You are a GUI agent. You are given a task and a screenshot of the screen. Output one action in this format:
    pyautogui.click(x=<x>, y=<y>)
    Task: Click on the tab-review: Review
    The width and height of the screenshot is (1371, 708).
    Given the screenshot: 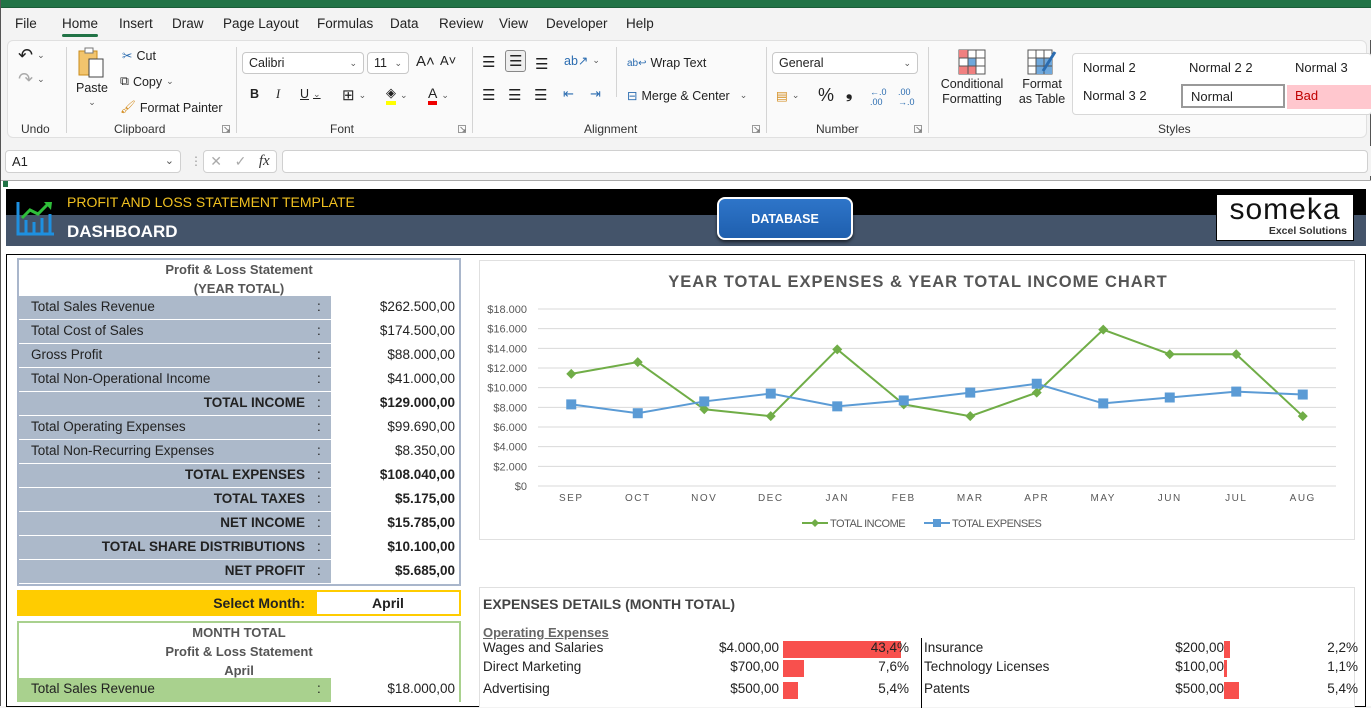 What is the action you would take?
    pyautogui.click(x=461, y=23)
    